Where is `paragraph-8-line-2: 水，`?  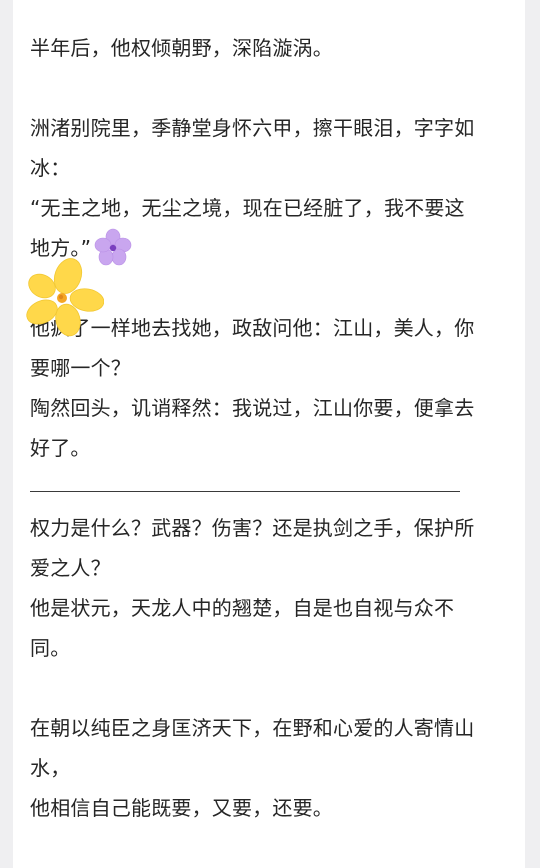
paragraph-8-line-2: 水， is located at coordinates (50, 768).